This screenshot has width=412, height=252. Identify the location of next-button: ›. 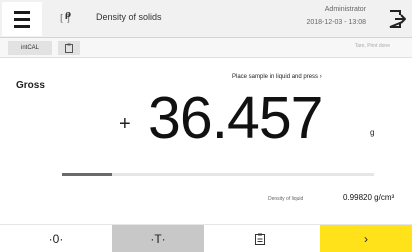
(366, 238).